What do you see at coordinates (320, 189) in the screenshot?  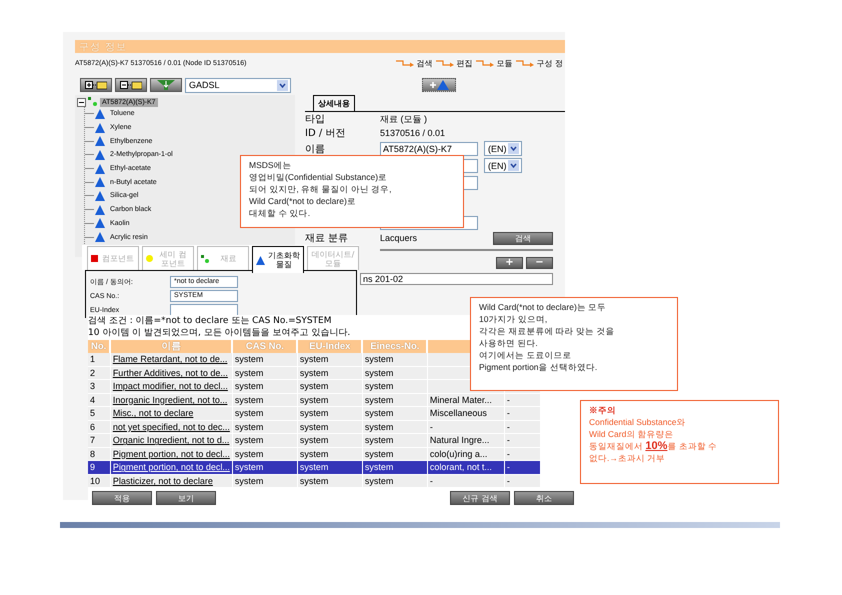 I see `callout-text: MSDS에는 영업비밀(Confidential Substance)로 되어 있지만, 유해 물질이 아닌 경우, Wild Card(*not to declare)로 대체할 수 있다.` at bounding box center [320, 189].